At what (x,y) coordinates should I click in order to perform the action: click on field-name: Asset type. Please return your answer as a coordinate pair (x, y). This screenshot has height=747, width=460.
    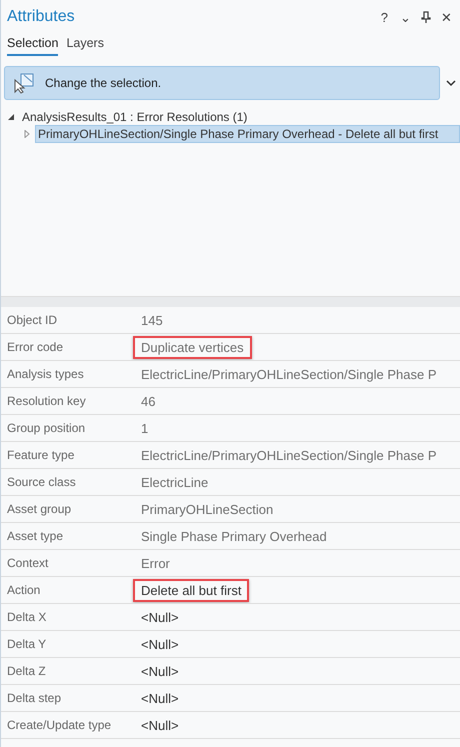
    Looking at the image, I should click on (35, 536).